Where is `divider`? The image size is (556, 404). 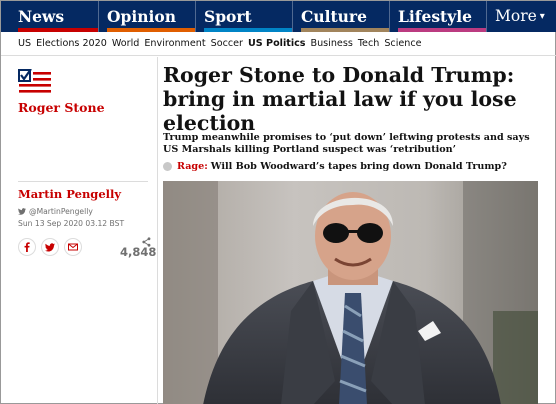 divider is located at coordinates (83, 181).